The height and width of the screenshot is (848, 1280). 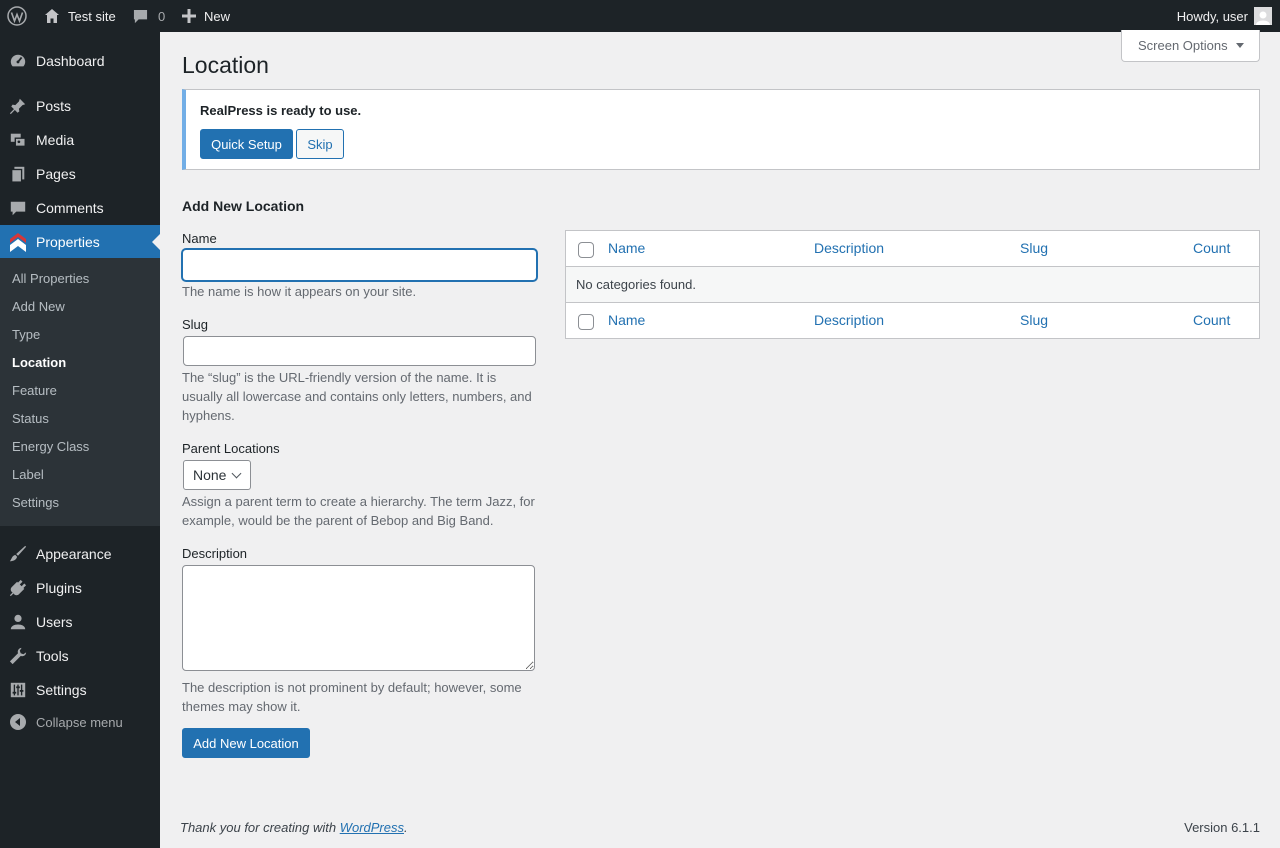 I want to click on footer-thanks: Thank you for creating with WordPress., so click(x=294, y=827).